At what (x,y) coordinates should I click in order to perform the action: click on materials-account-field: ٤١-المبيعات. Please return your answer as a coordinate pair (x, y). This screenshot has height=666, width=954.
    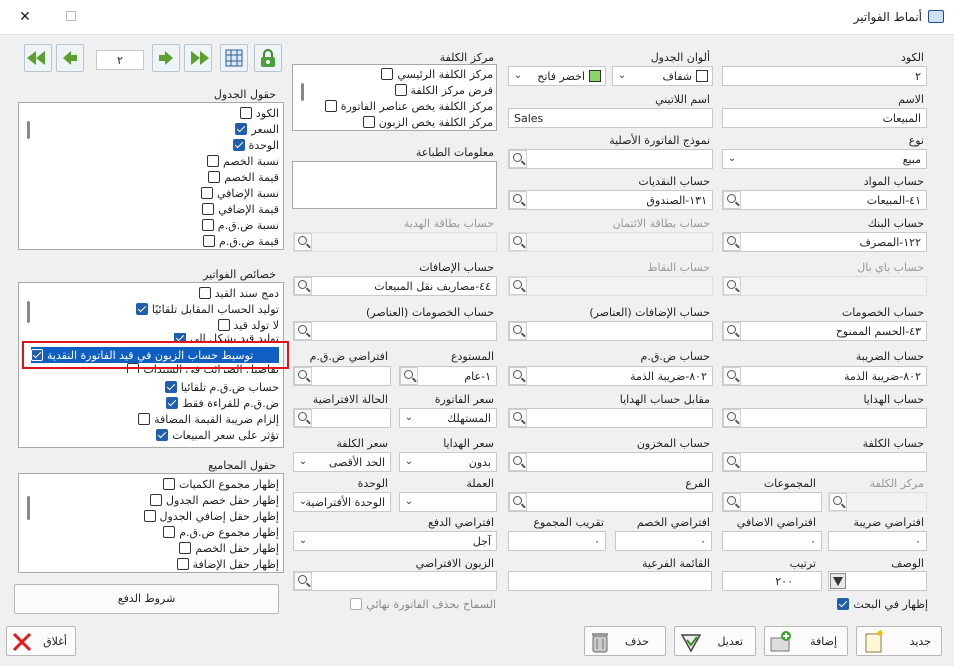
    Looking at the image, I should click on (824, 200).